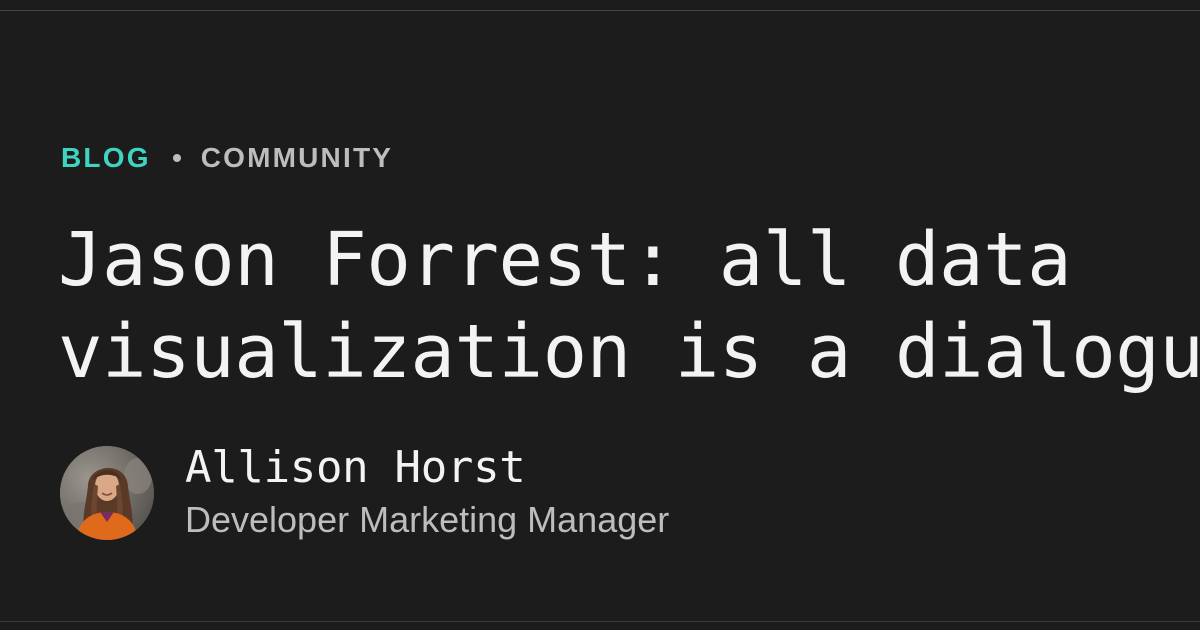 The height and width of the screenshot is (630, 1200). What do you see at coordinates (629, 352) in the screenshot?
I see `page-title-line-2: visualization is a dialogue` at bounding box center [629, 352].